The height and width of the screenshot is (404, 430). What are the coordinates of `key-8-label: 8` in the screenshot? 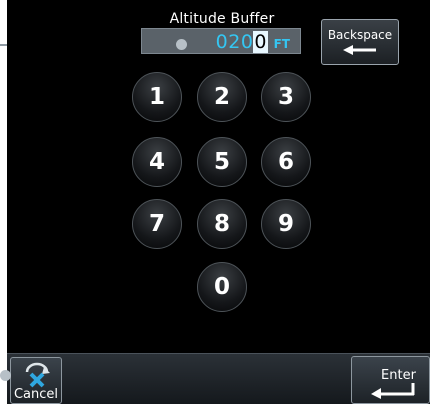 It's located at (221, 224).